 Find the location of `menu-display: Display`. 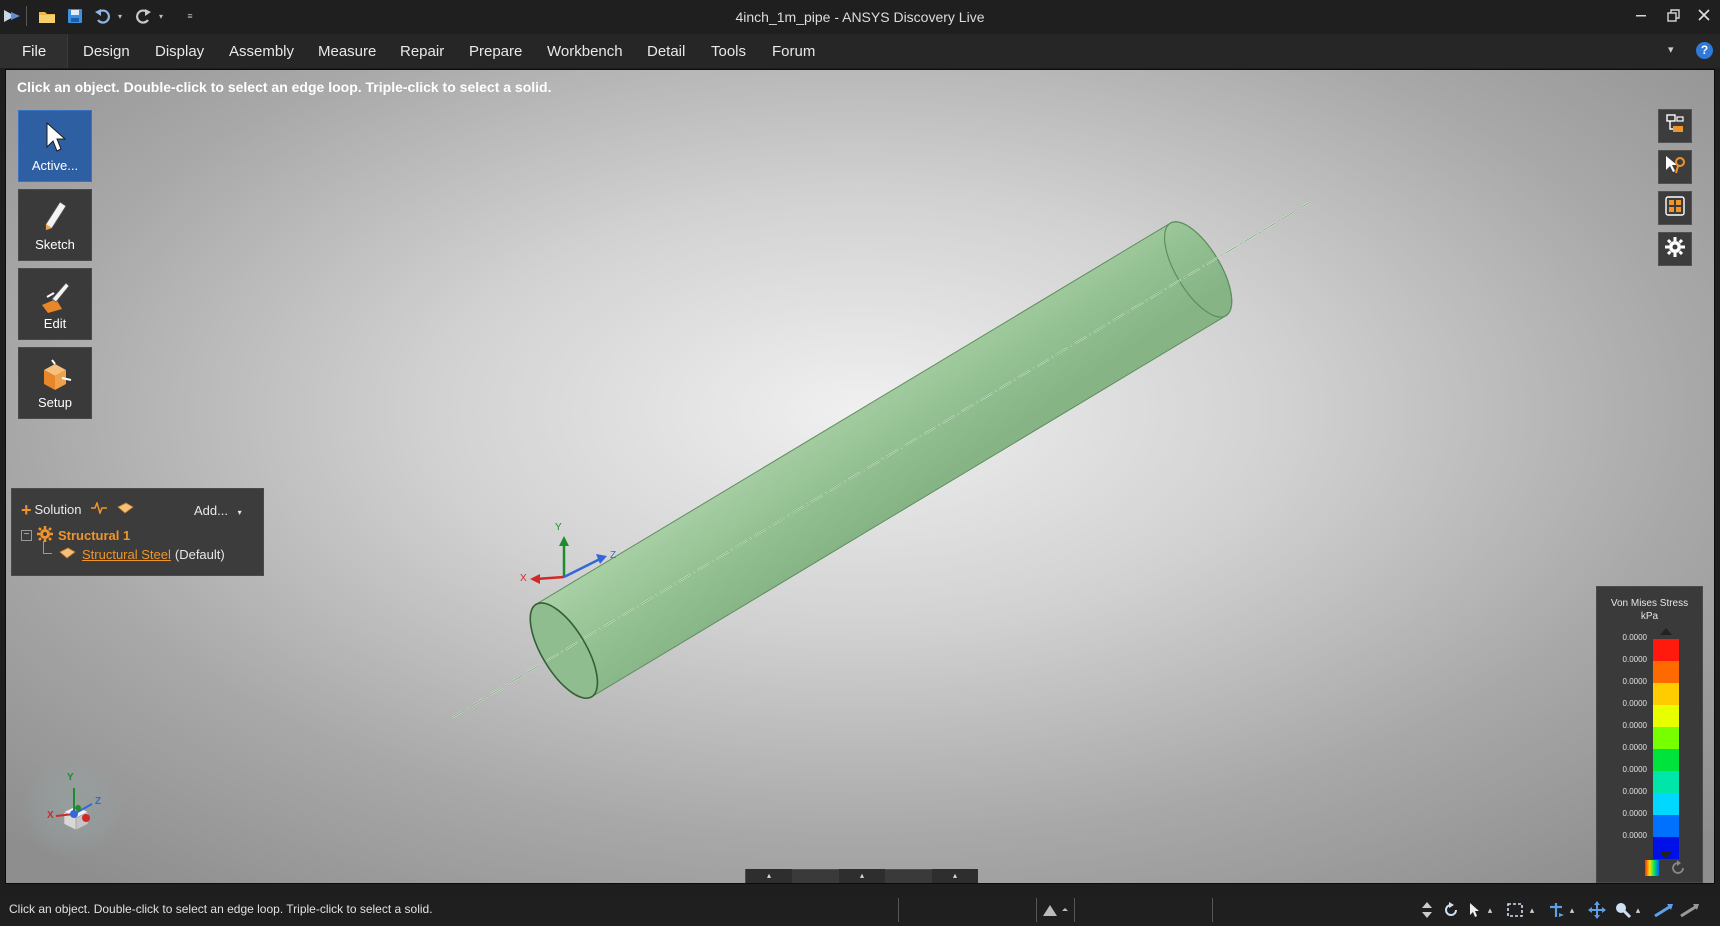

menu-display: Display is located at coordinates (179, 51).